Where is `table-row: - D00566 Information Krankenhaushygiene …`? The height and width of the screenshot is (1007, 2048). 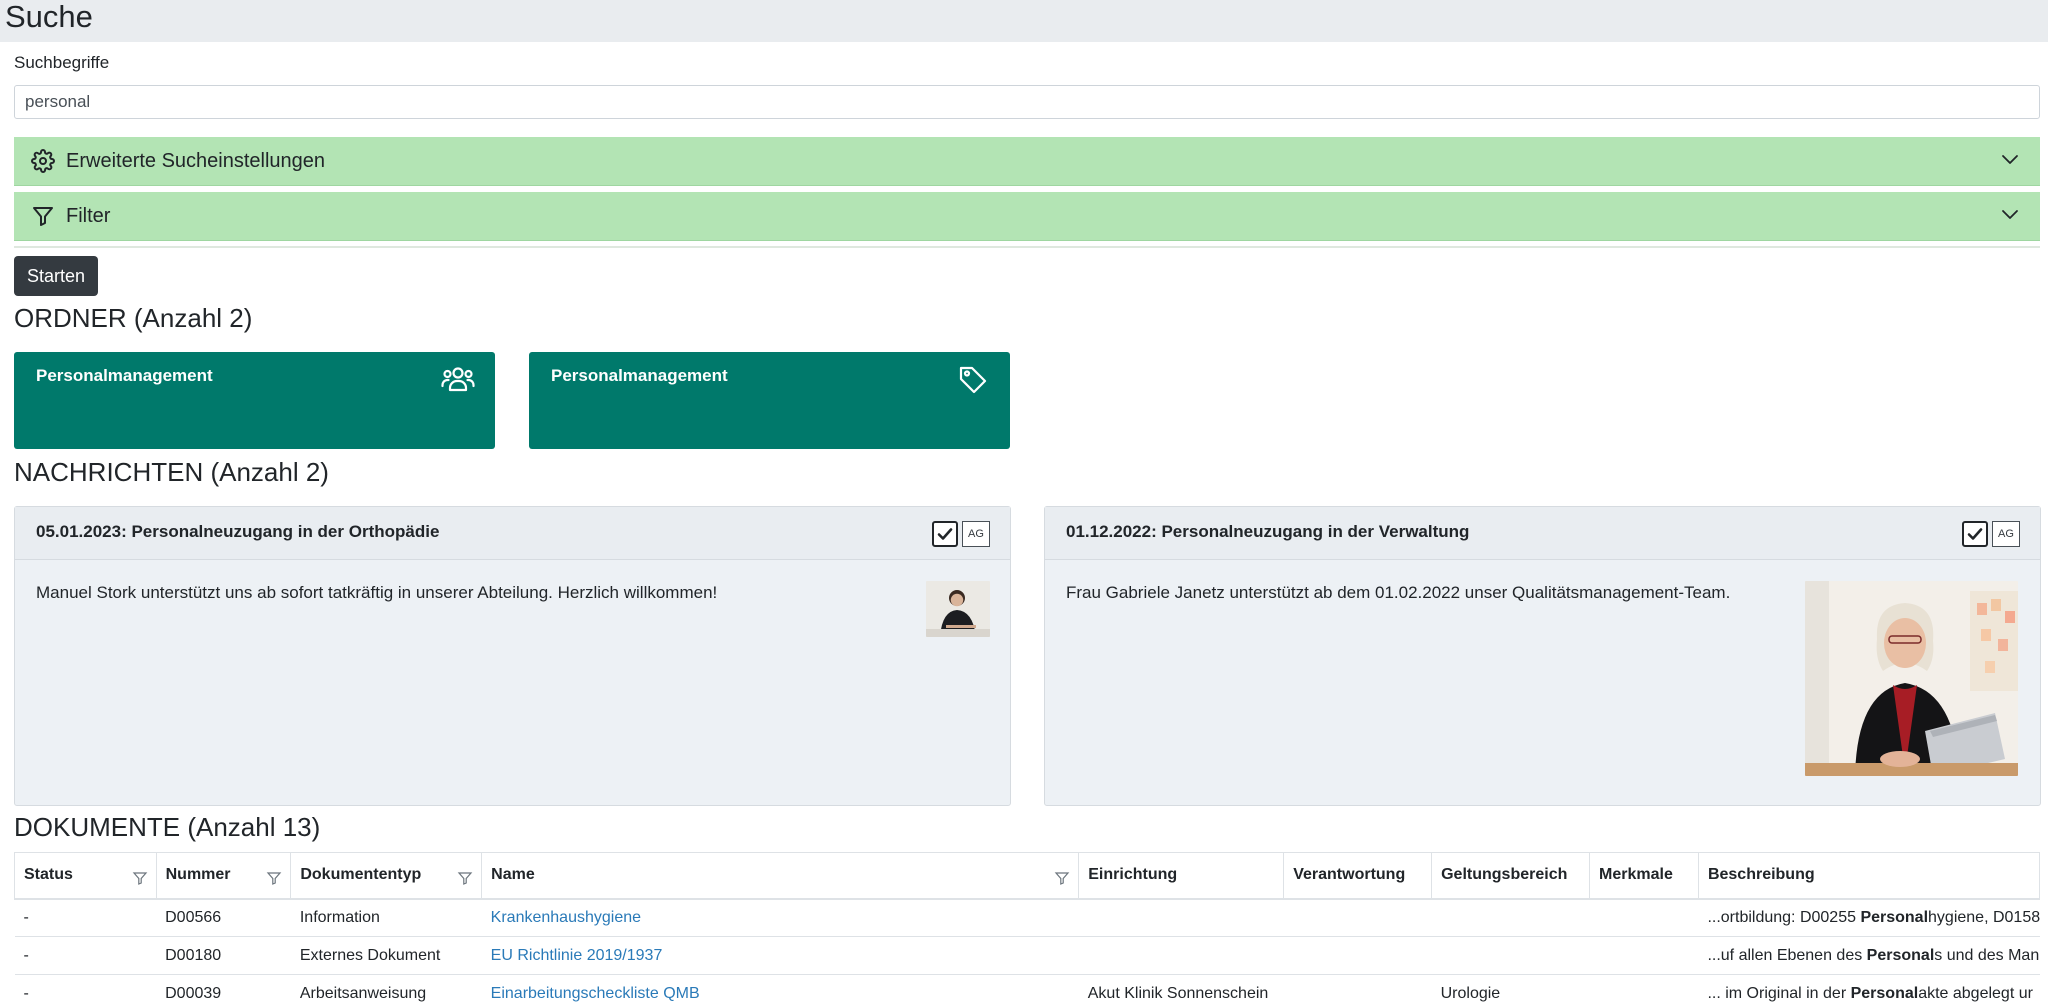 table-row: - D00566 Information Krankenhaushygiene … is located at coordinates (1027, 917).